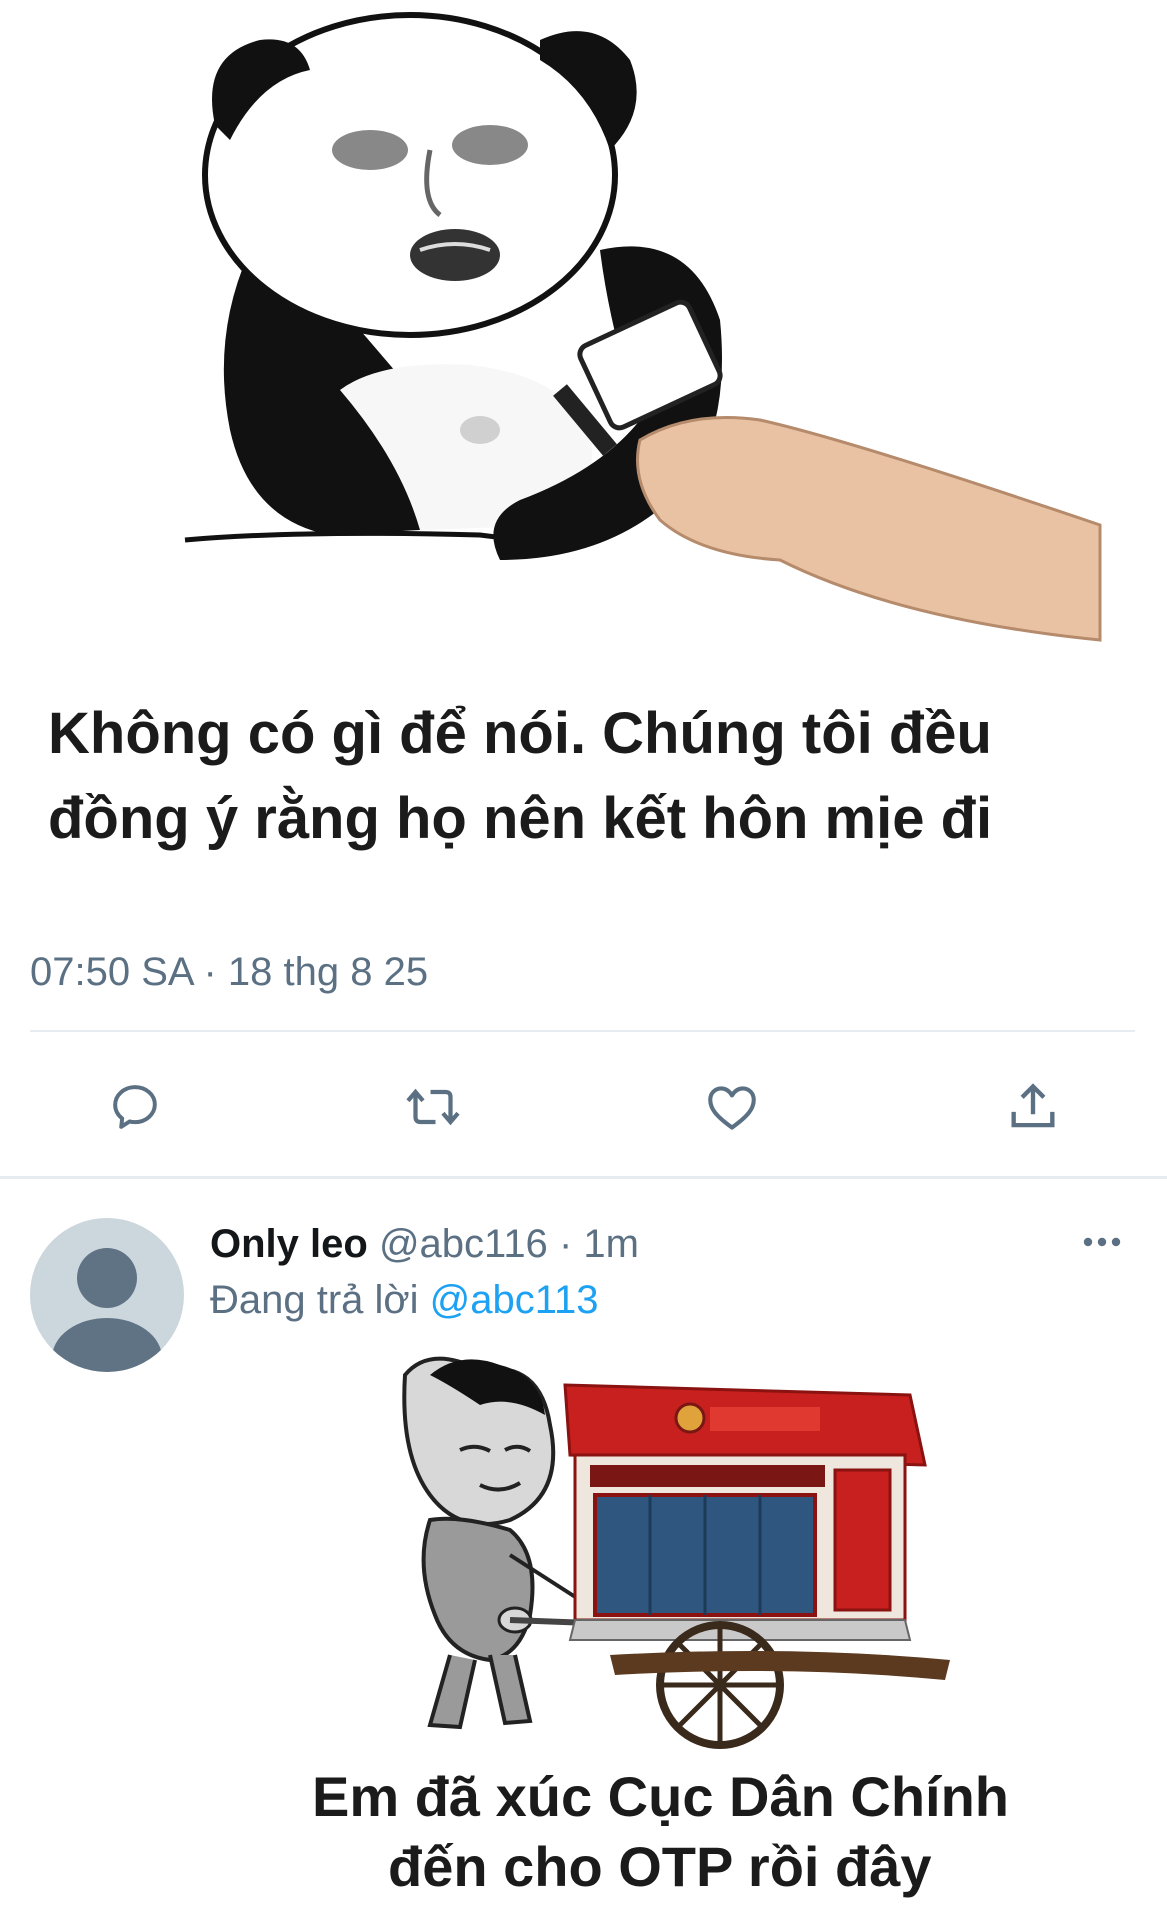 The image size is (1167, 1920). I want to click on default-avatar-icon, so click(107, 1310).